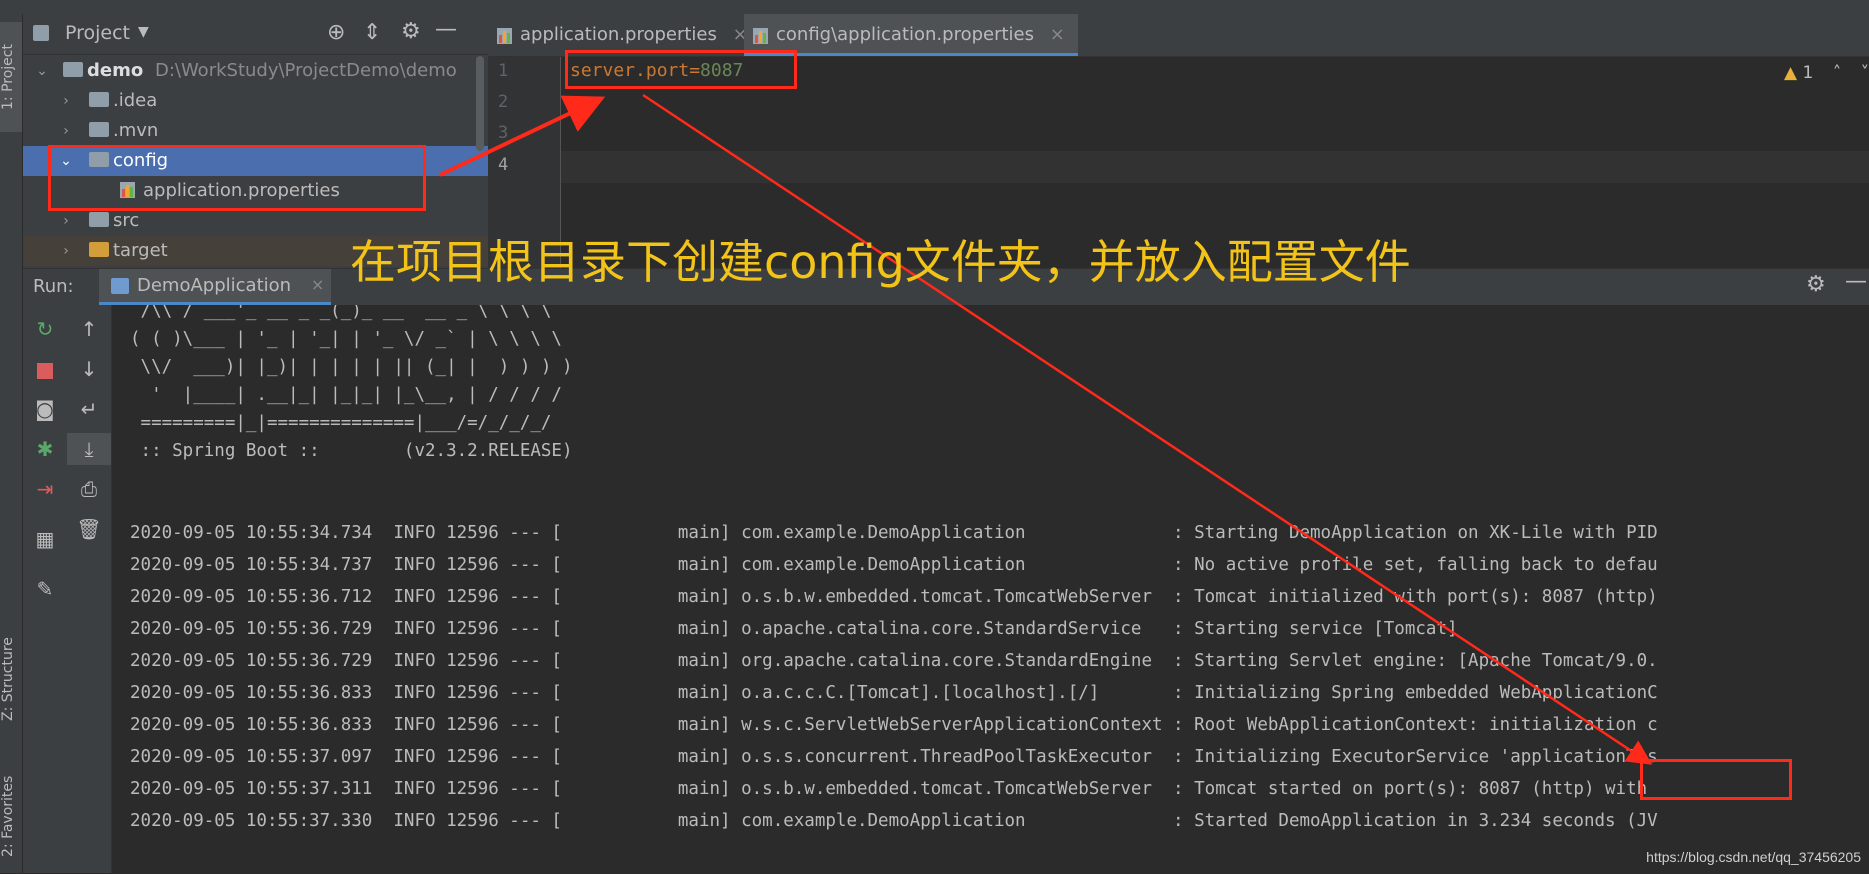 The height and width of the screenshot is (874, 1869). What do you see at coordinates (480, 103) in the screenshot?
I see `project-scrollbar` at bounding box center [480, 103].